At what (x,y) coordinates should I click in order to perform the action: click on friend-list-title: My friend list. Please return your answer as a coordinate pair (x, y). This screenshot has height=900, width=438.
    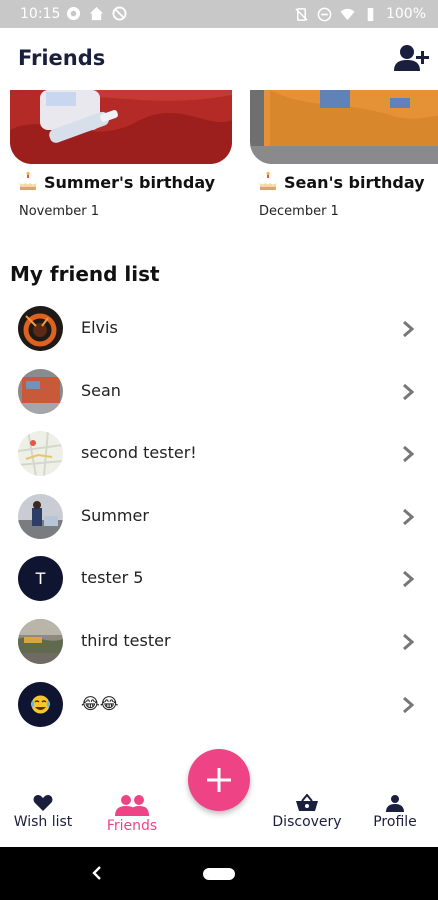
    Looking at the image, I should click on (85, 274).